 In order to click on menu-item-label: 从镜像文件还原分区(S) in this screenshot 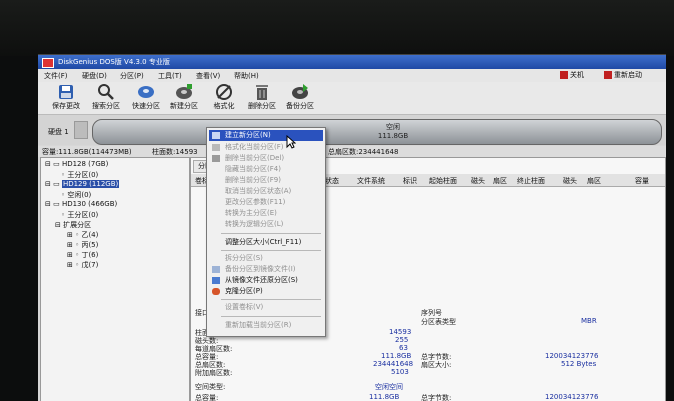, I will do `click(261, 280)`.